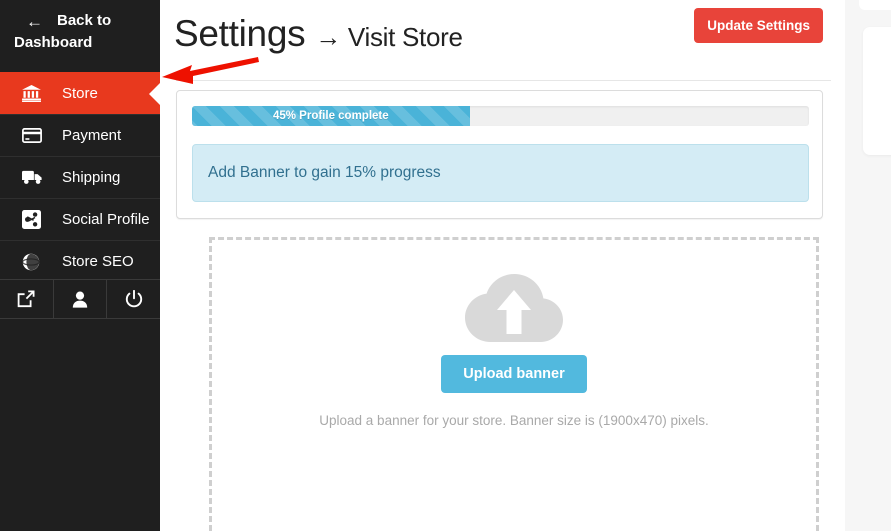 The image size is (891, 531). What do you see at coordinates (26, 299) in the screenshot?
I see `external-link-icon` at bounding box center [26, 299].